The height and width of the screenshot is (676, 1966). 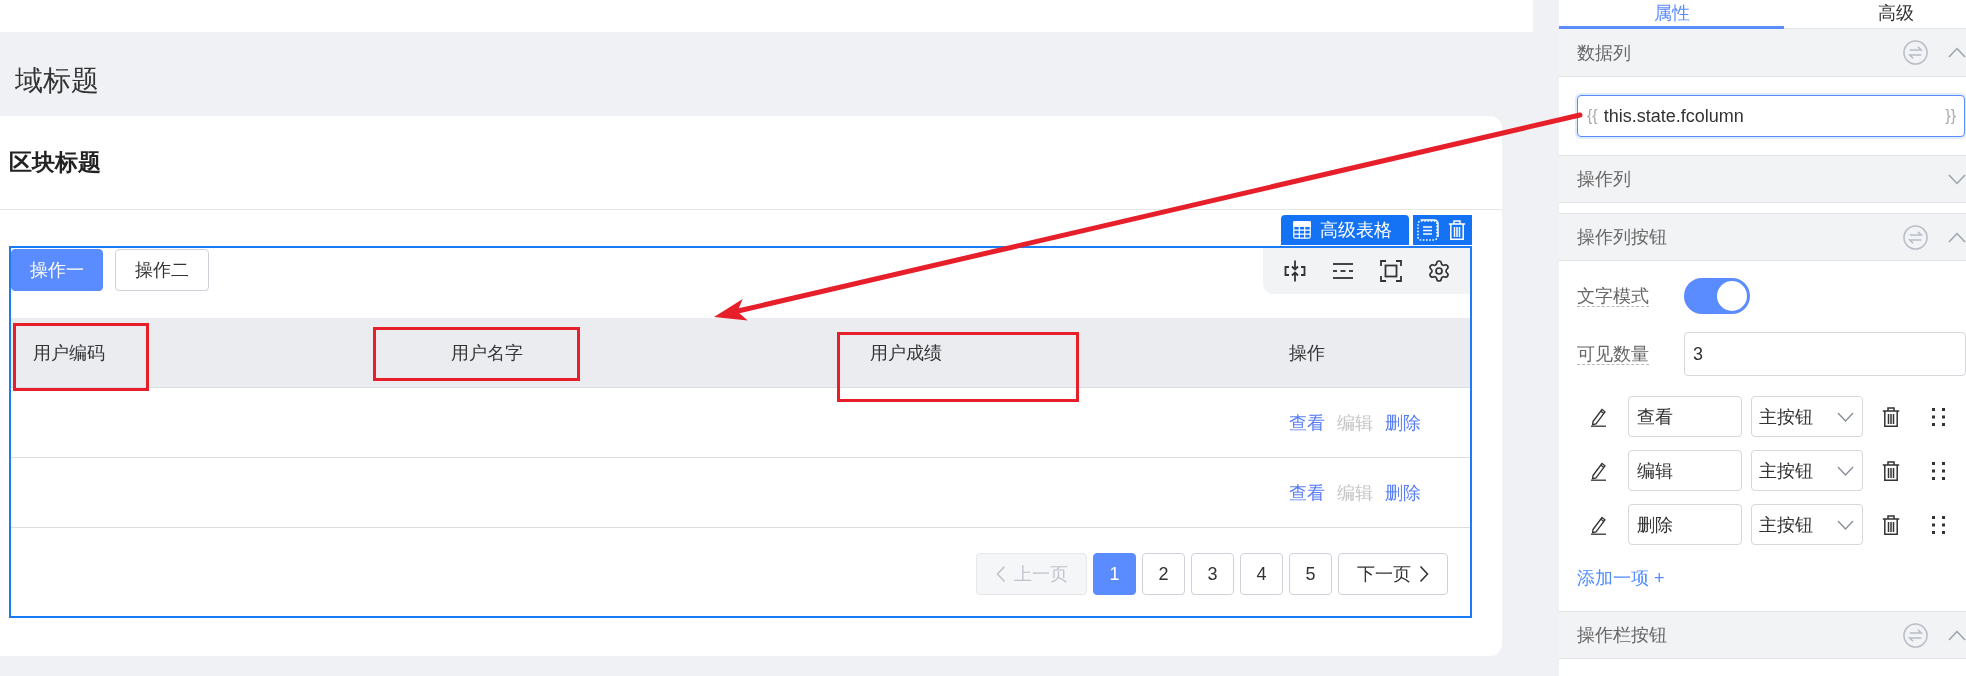 I want to click on field-label: 文字模式, so click(x=1613, y=296).